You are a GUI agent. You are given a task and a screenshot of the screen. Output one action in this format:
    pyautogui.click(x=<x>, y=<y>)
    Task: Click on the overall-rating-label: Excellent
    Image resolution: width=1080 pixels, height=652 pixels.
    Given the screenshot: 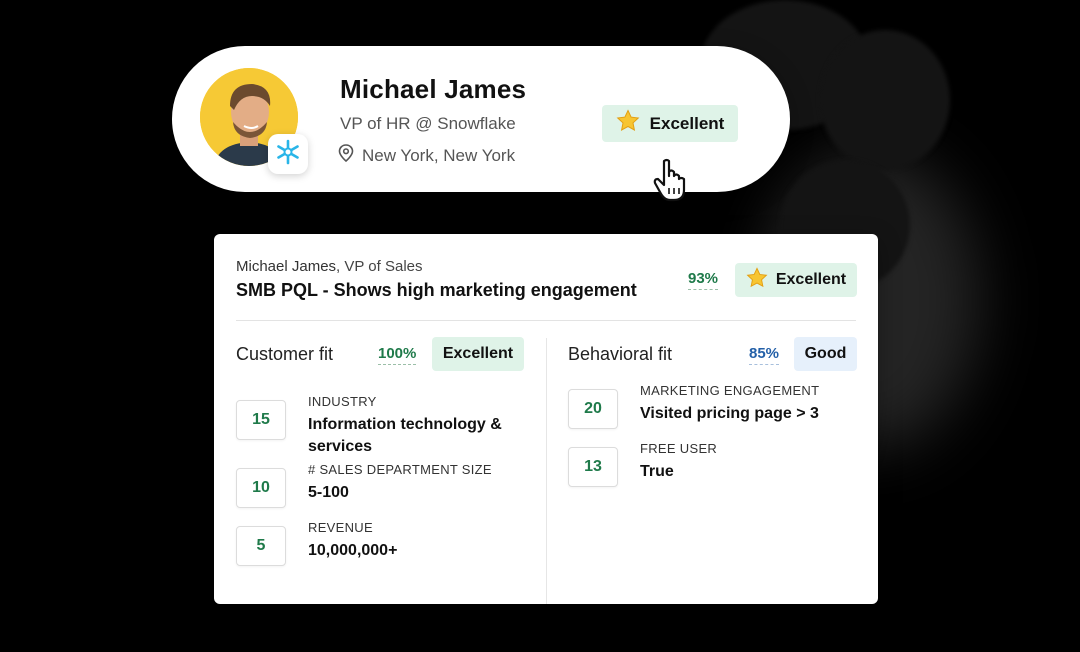 What is the action you would take?
    pyautogui.click(x=811, y=279)
    